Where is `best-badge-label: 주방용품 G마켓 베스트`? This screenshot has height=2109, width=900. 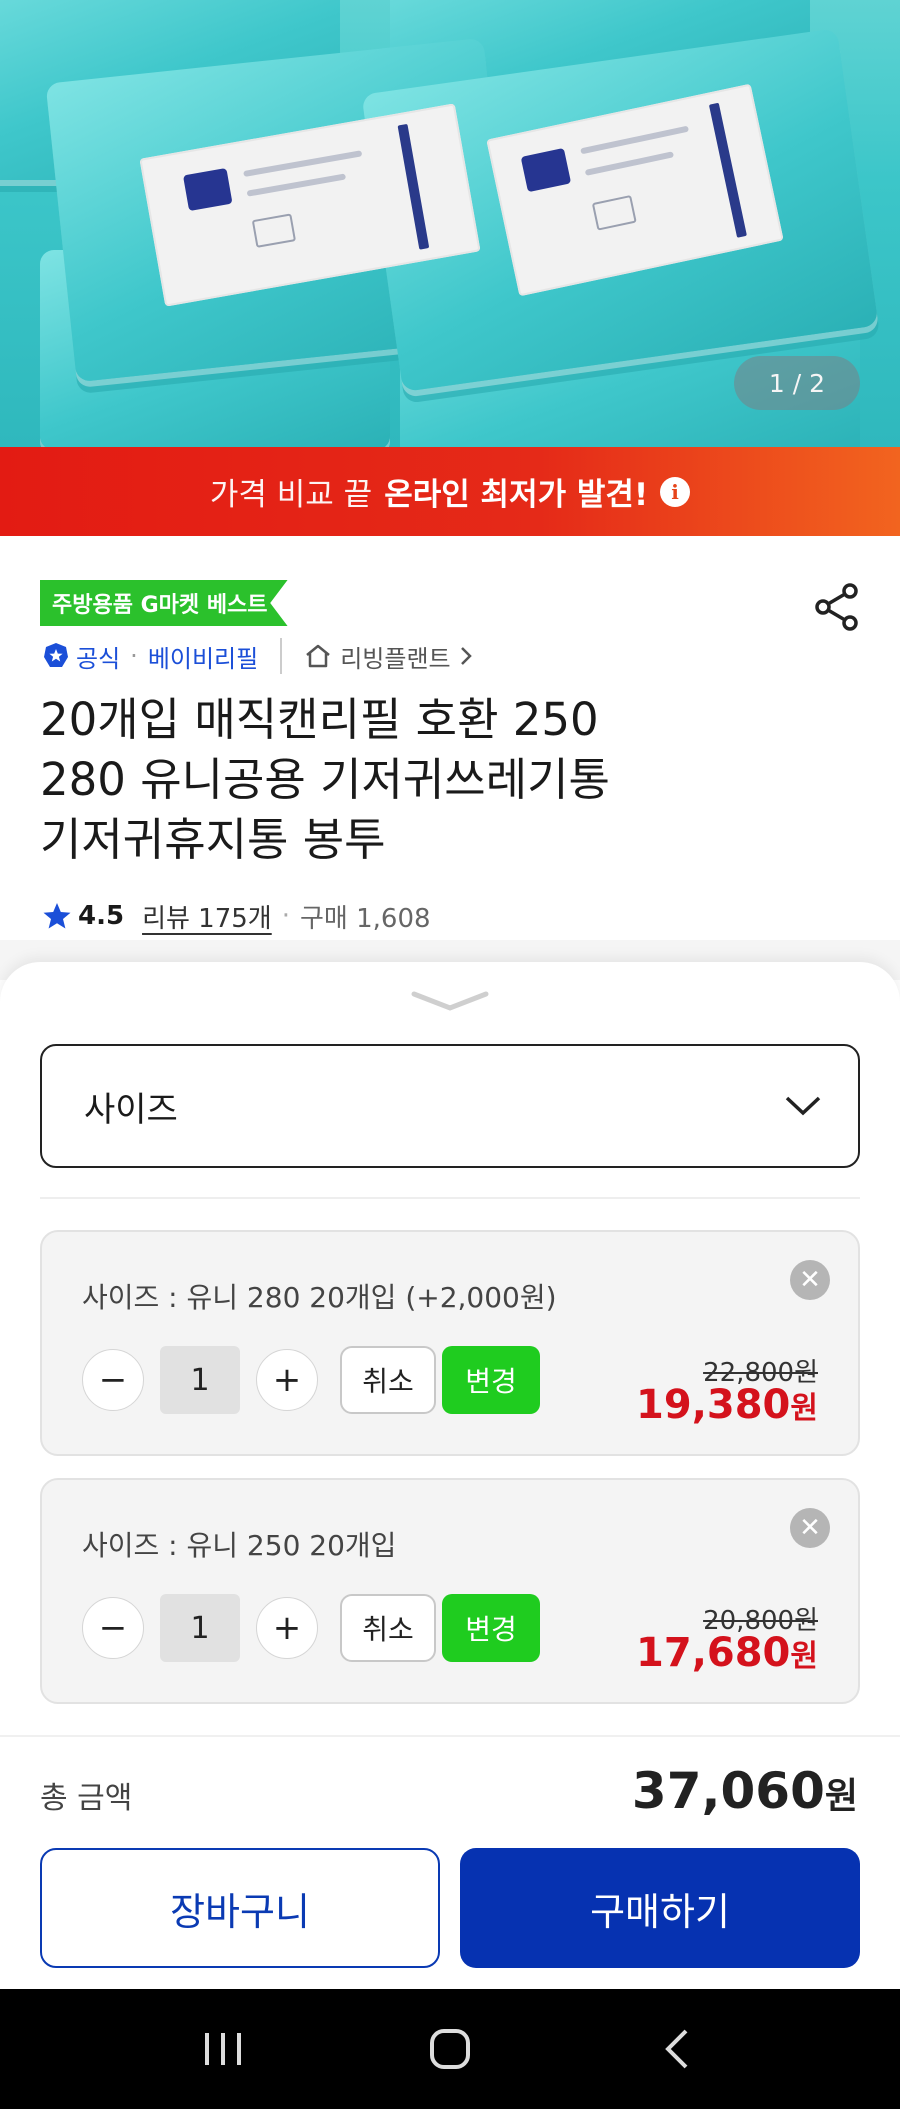
best-badge-label: 주방용품 G마켓 베스트 is located at coordinates (160, 605).